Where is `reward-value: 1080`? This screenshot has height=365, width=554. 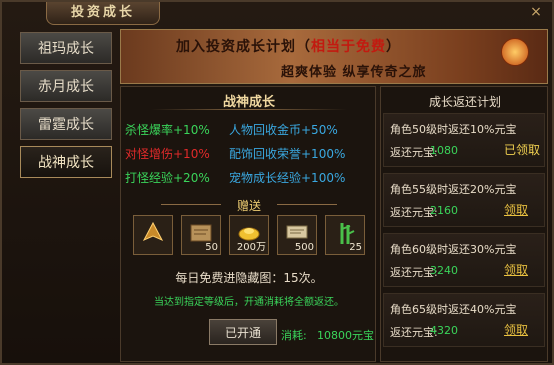 reward-value: 1080 is located at coordinates (444, 150).